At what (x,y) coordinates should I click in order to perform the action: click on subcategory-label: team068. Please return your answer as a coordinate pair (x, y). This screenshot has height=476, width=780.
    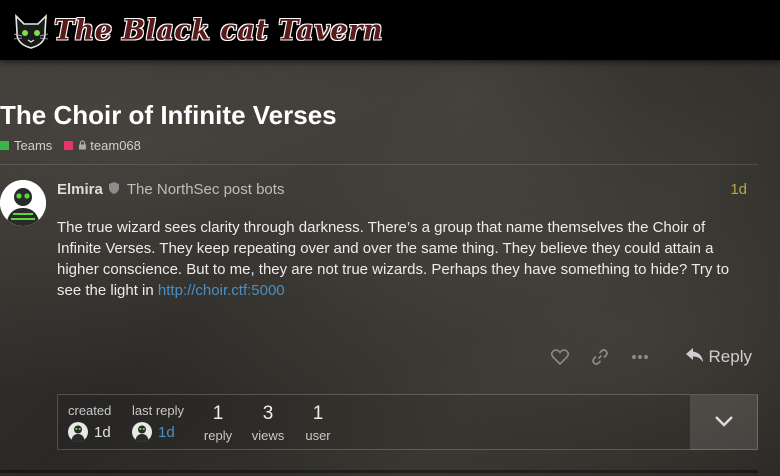
    Looking at the image, I should click on (115, 145).